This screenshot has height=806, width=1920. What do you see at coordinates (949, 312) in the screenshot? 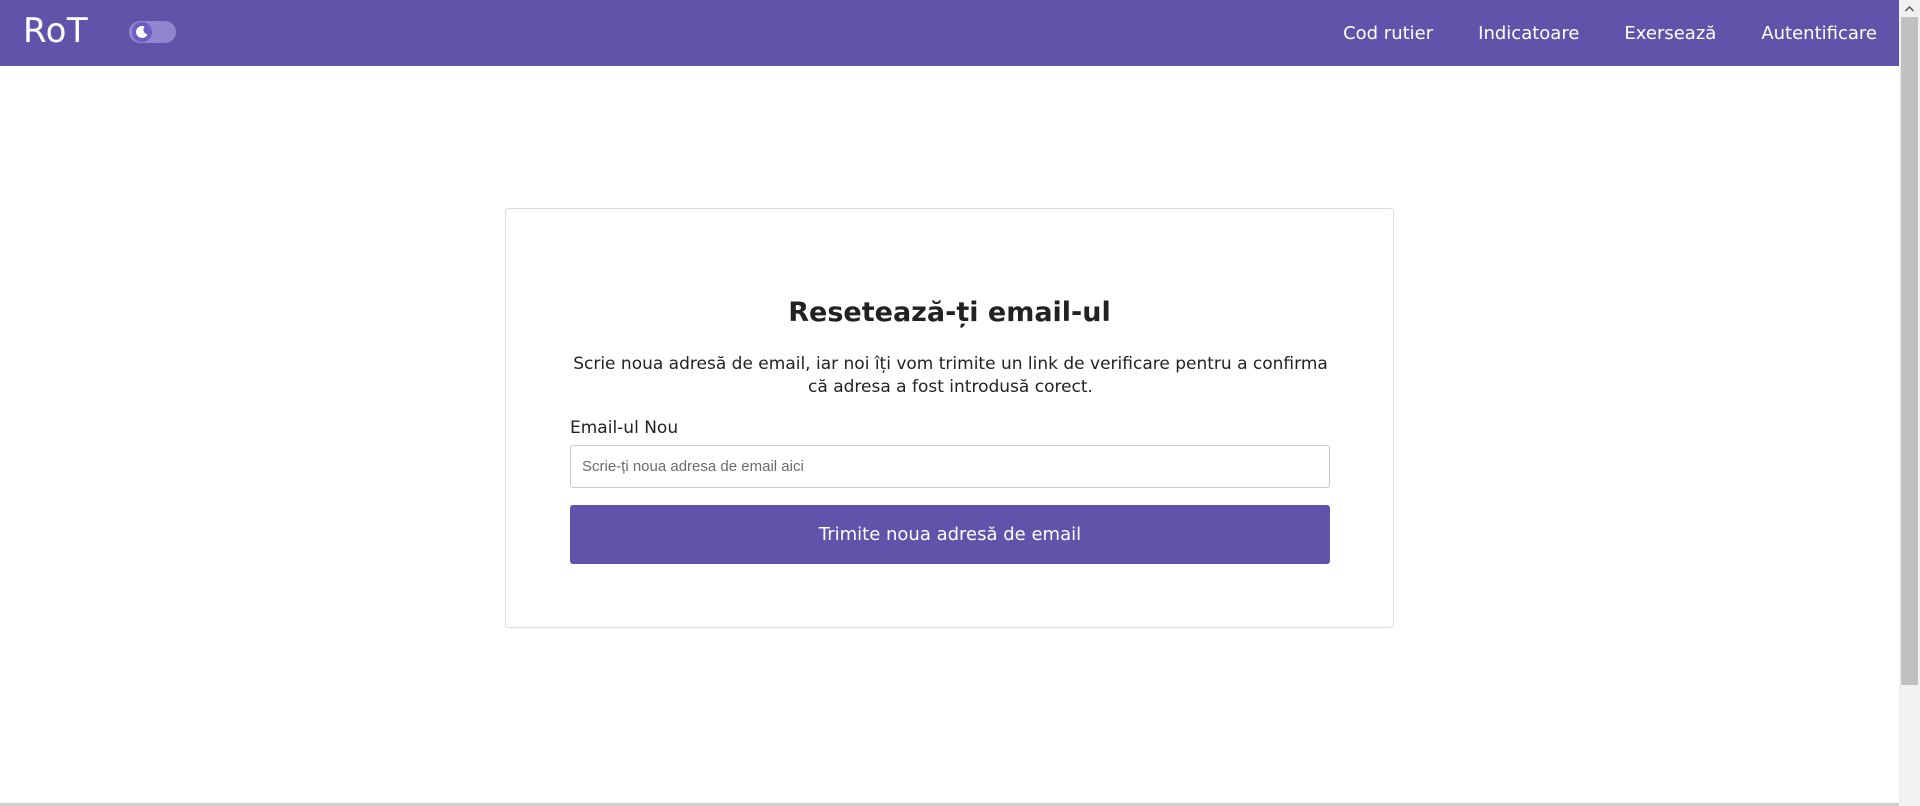
I see `page-title: Resetează-ți email-ul` at bounding box center [949, 312].